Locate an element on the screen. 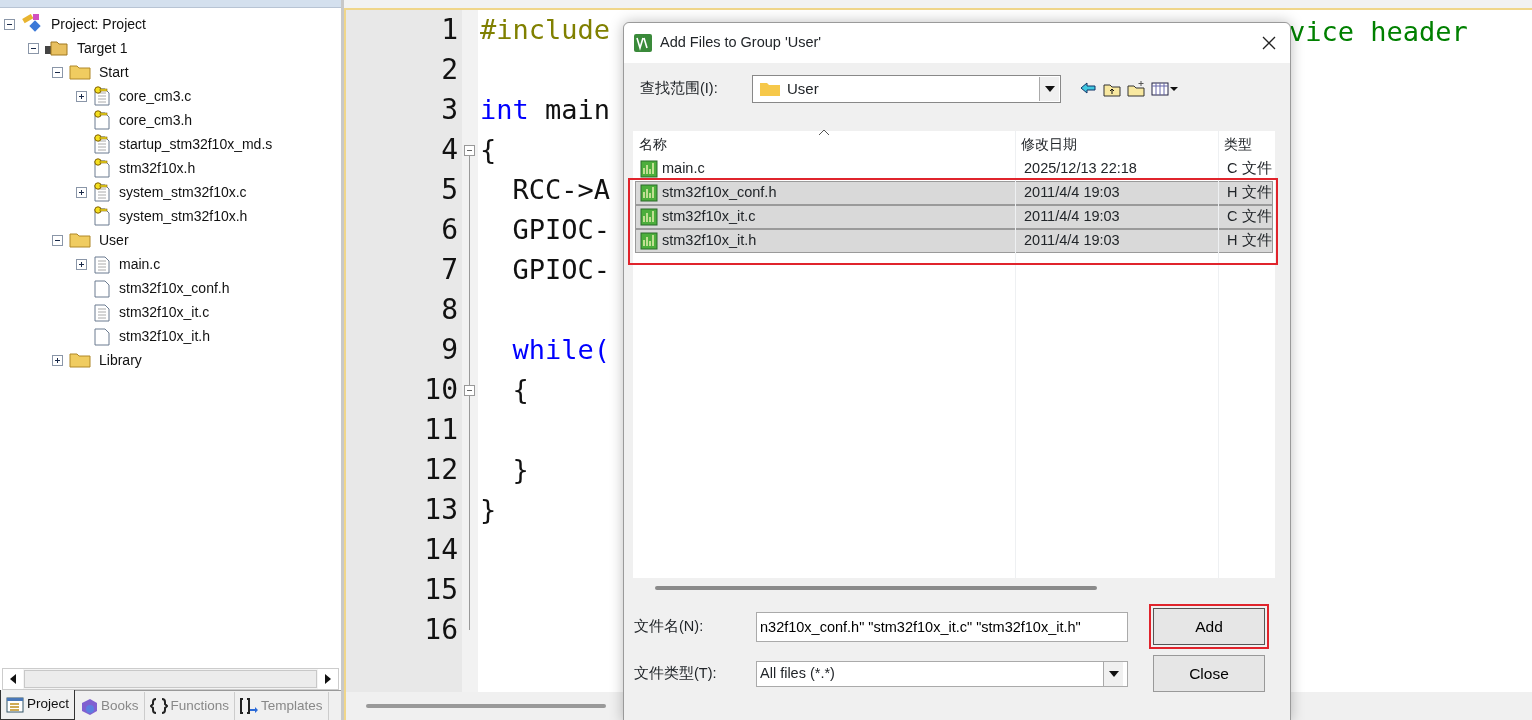 This screenshot has width=1532, height=720. close-button: Close is located at coordinates (1209, 673).